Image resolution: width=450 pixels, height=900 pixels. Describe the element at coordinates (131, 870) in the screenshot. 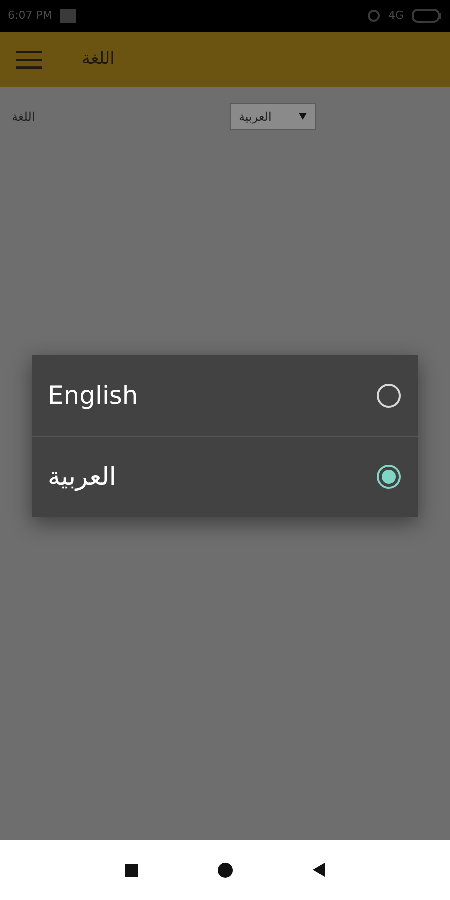

I see `recents-icon` at that location.